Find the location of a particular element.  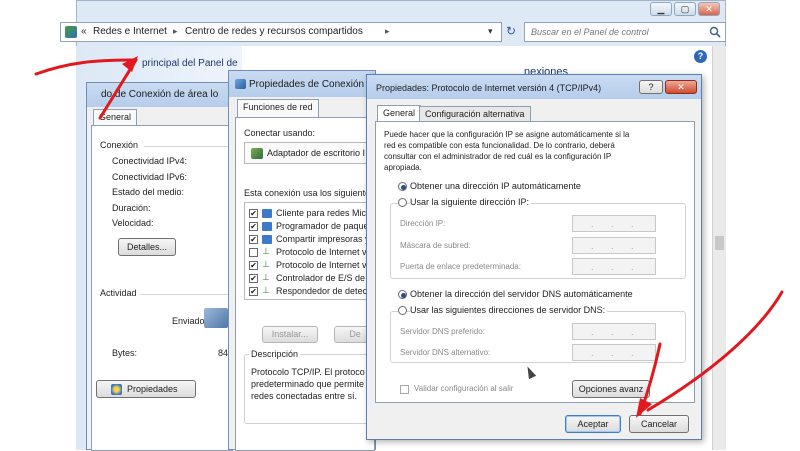

red-arrow-top is located at coordinates (86, 67).